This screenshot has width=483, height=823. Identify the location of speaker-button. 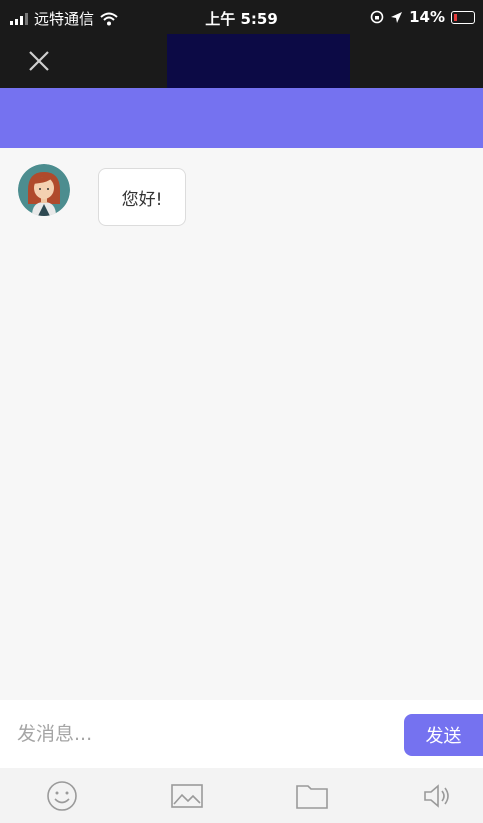
(437, 796).